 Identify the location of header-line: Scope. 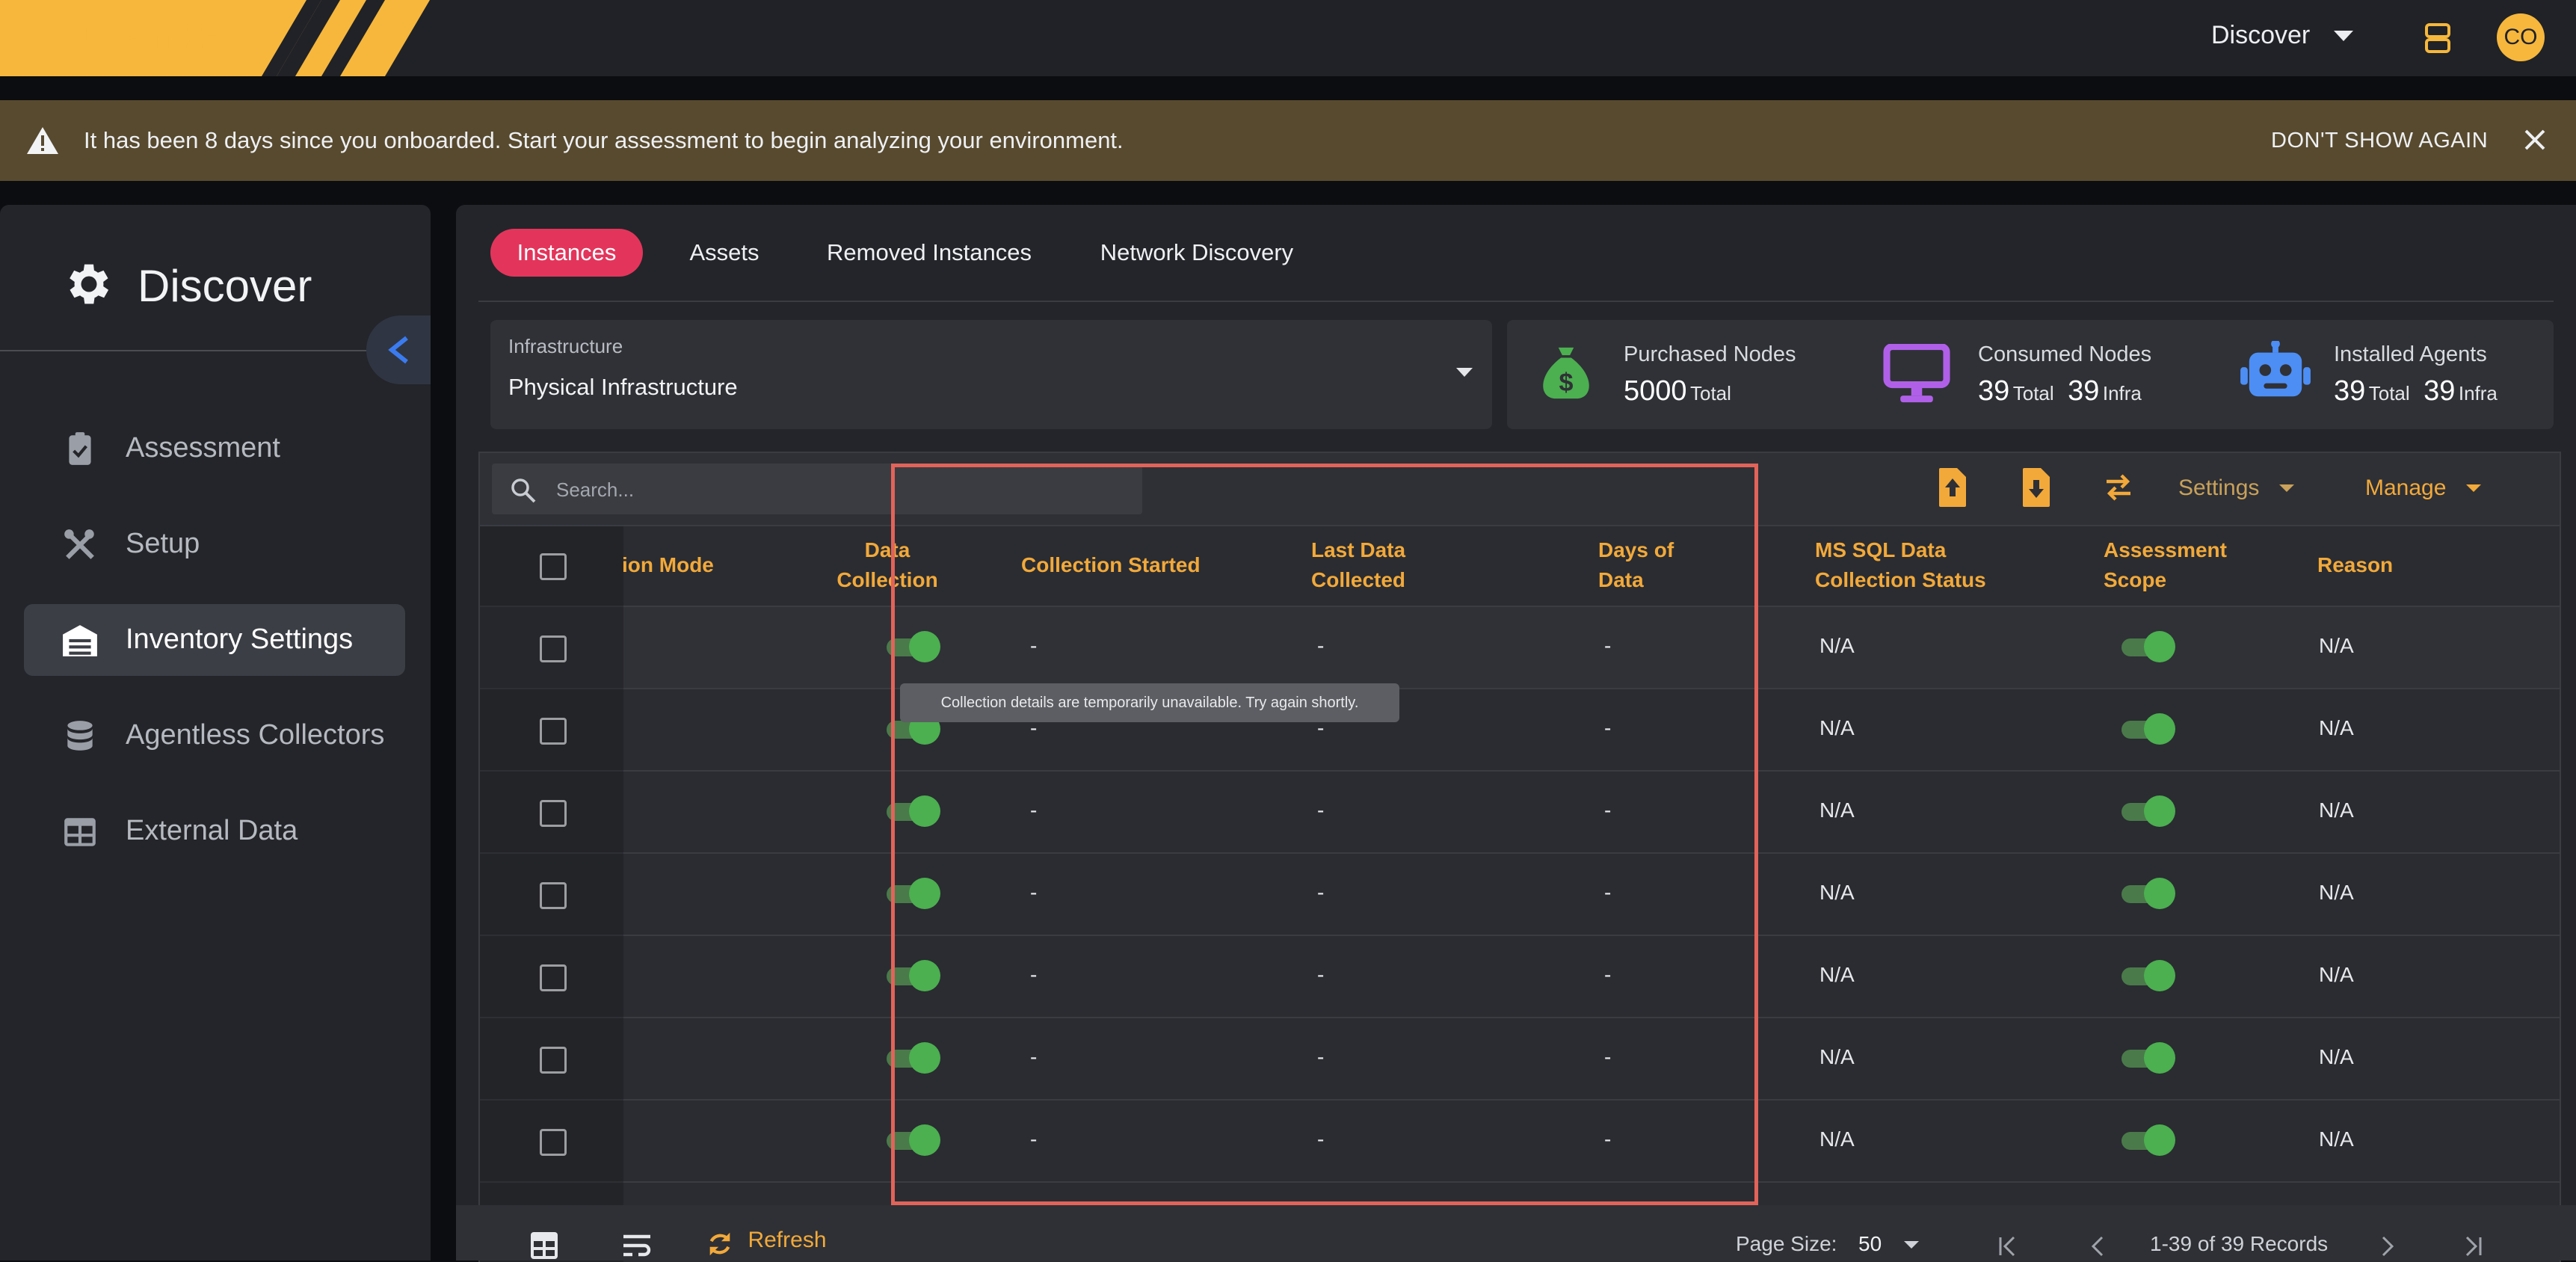
(2135, 579).